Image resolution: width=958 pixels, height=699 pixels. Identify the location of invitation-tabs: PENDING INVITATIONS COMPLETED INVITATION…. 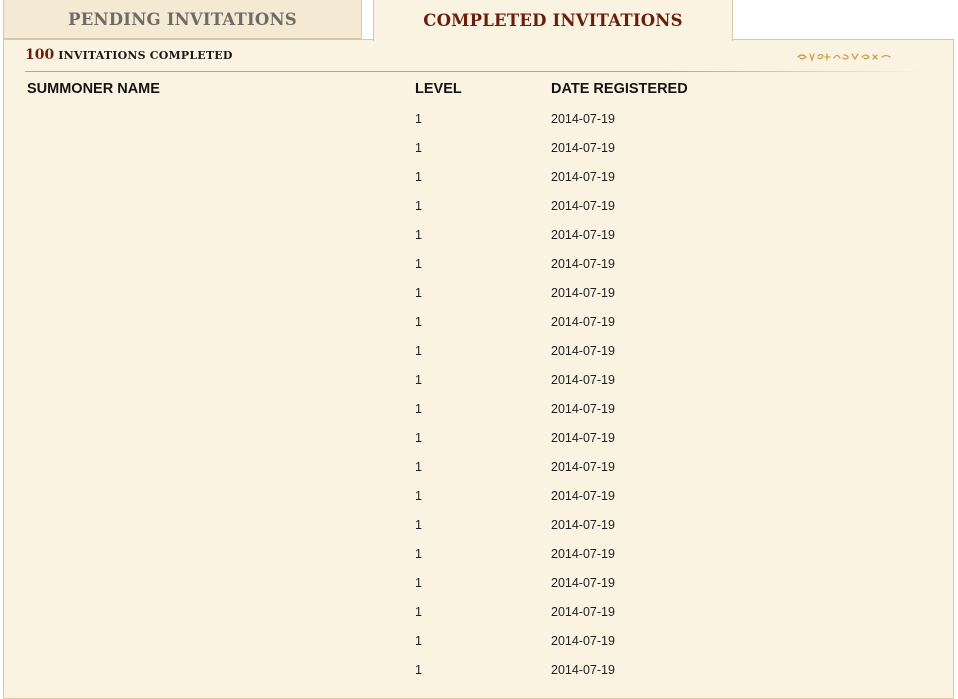
(479, 20).